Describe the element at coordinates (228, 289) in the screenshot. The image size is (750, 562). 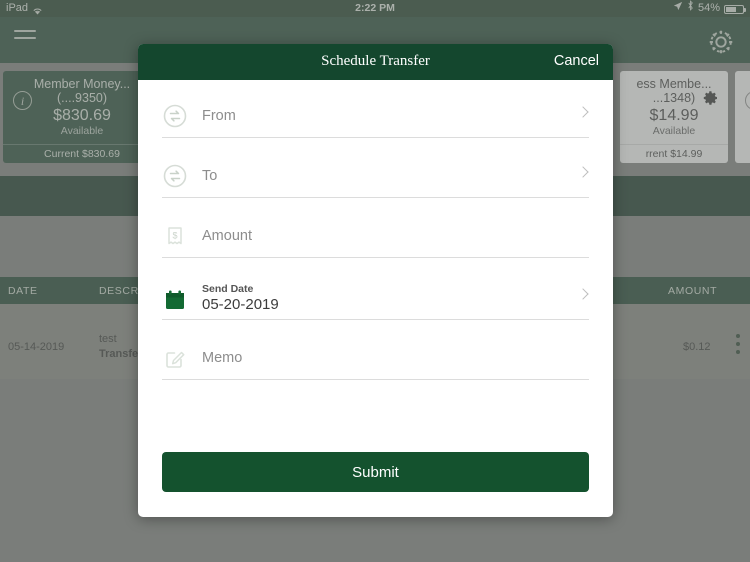
I see `field-send-date-label: Send Date` at that location.